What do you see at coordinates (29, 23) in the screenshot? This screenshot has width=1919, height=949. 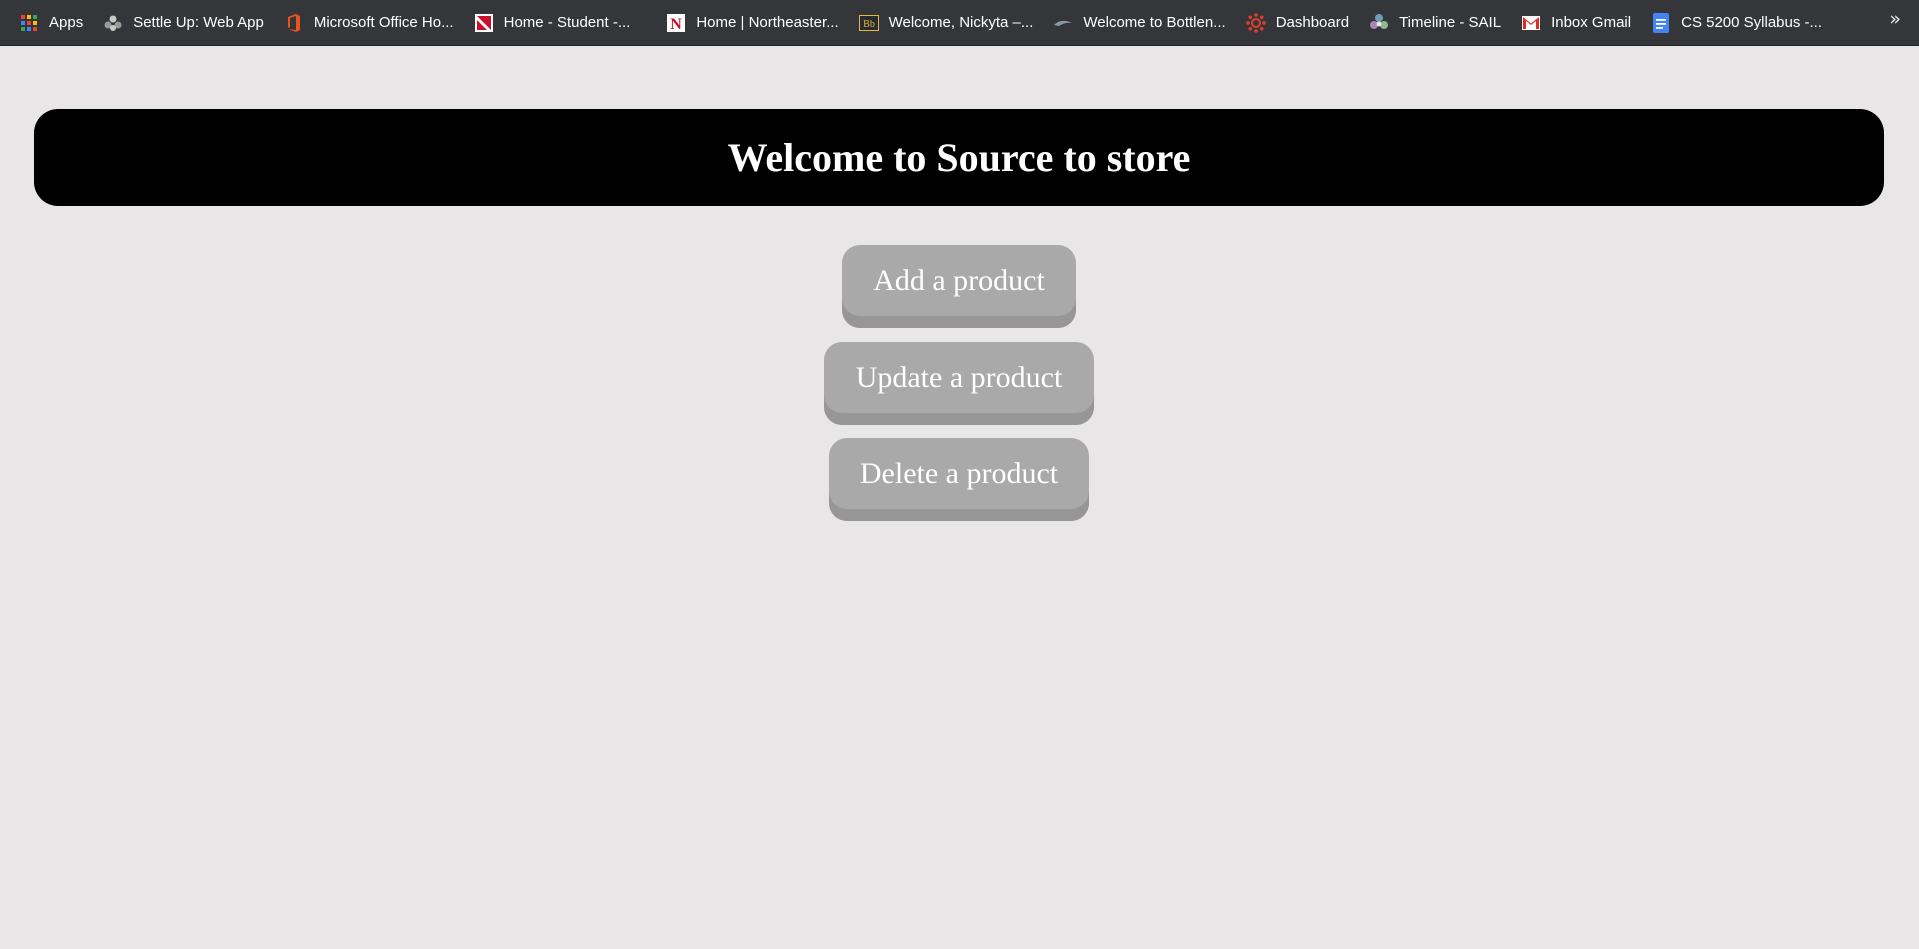 I see `apps-grid-icon` at bounding box center [29, 23].